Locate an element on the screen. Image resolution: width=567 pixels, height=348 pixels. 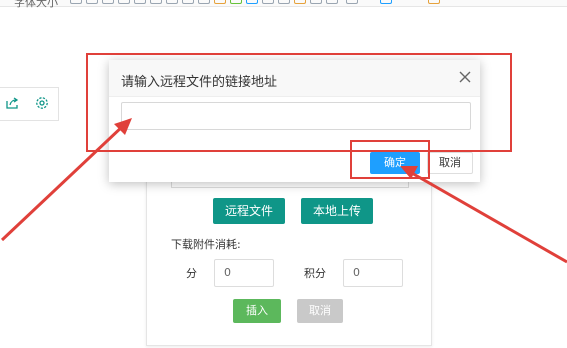
share-icon is located at coordinates (12, 103).